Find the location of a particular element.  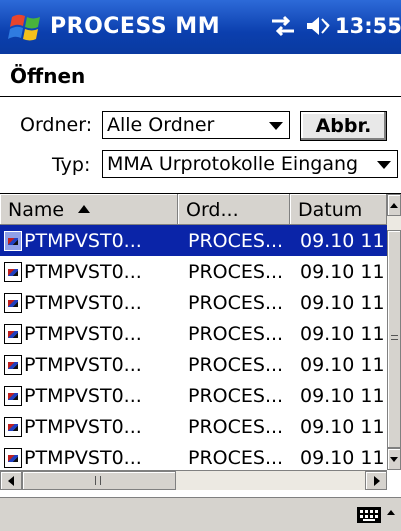

scroll-thumb is located at coordinates (394, 339).